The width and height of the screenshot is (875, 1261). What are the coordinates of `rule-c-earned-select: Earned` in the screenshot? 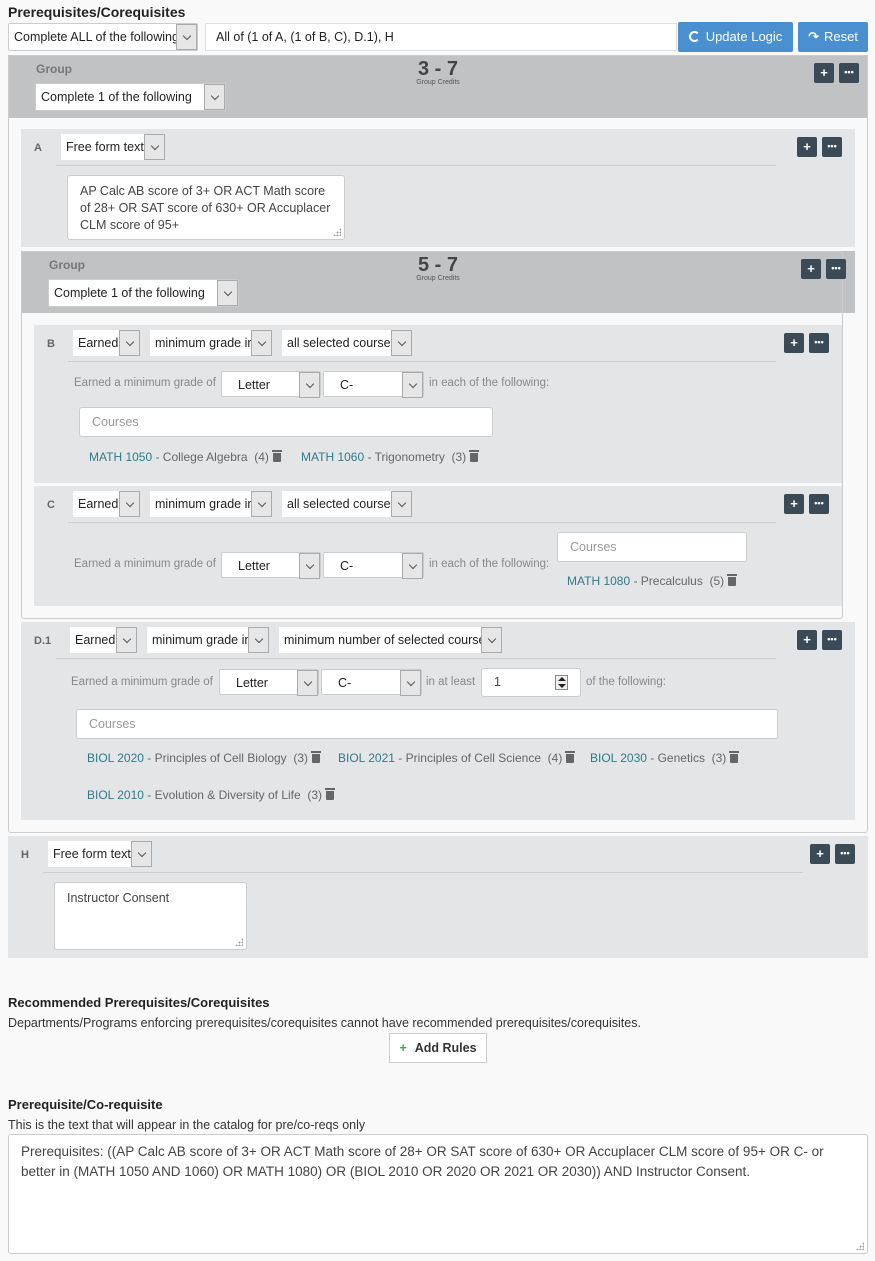 It's located at (106, 504).